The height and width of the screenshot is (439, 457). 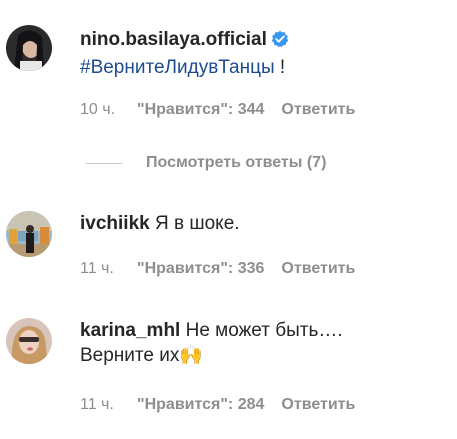 What do you see at coordinates (200, 110) in the screenshot?
I see `likes-count: "Нравится": 344` at bounding box center [200, 110].